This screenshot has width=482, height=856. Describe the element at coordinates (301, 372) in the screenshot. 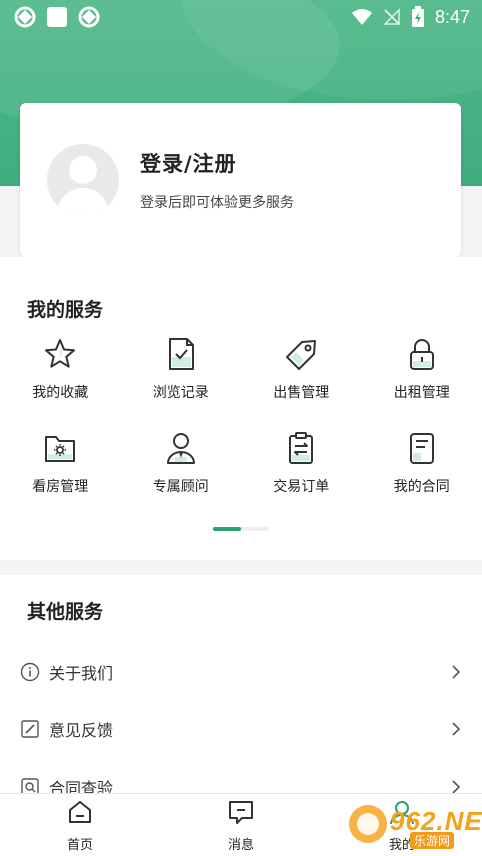

I see `service-sale-management: 出售管理` at that location.